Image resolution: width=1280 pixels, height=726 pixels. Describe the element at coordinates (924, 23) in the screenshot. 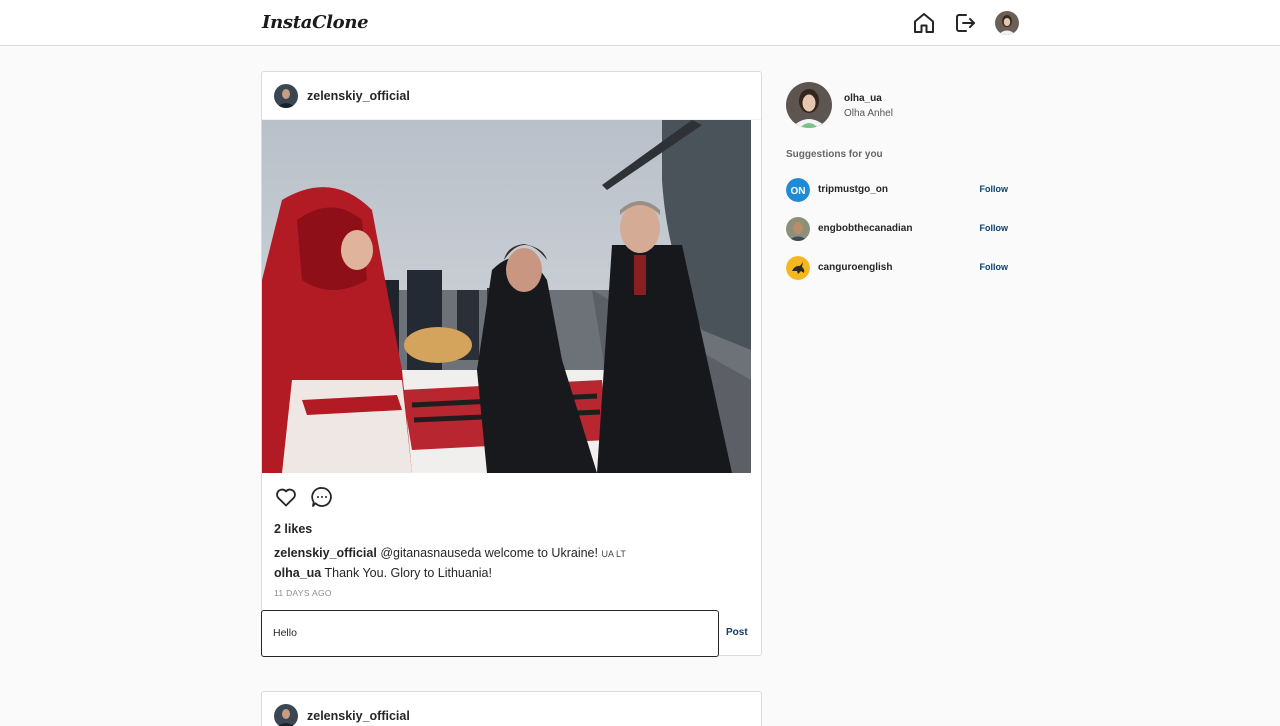

I see `home-icon` at that location.